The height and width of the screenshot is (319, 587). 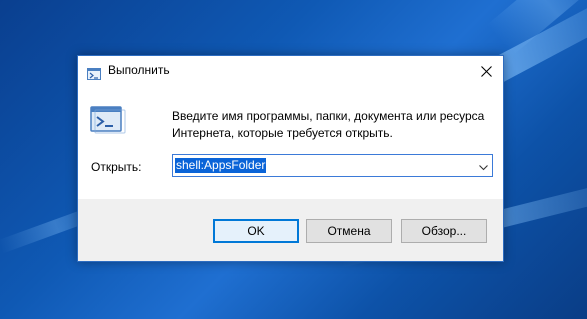 What do you see at coordinates (256, 231) in the screenshot?
I see `ok-button: OK` at bounding box center [256, 231].